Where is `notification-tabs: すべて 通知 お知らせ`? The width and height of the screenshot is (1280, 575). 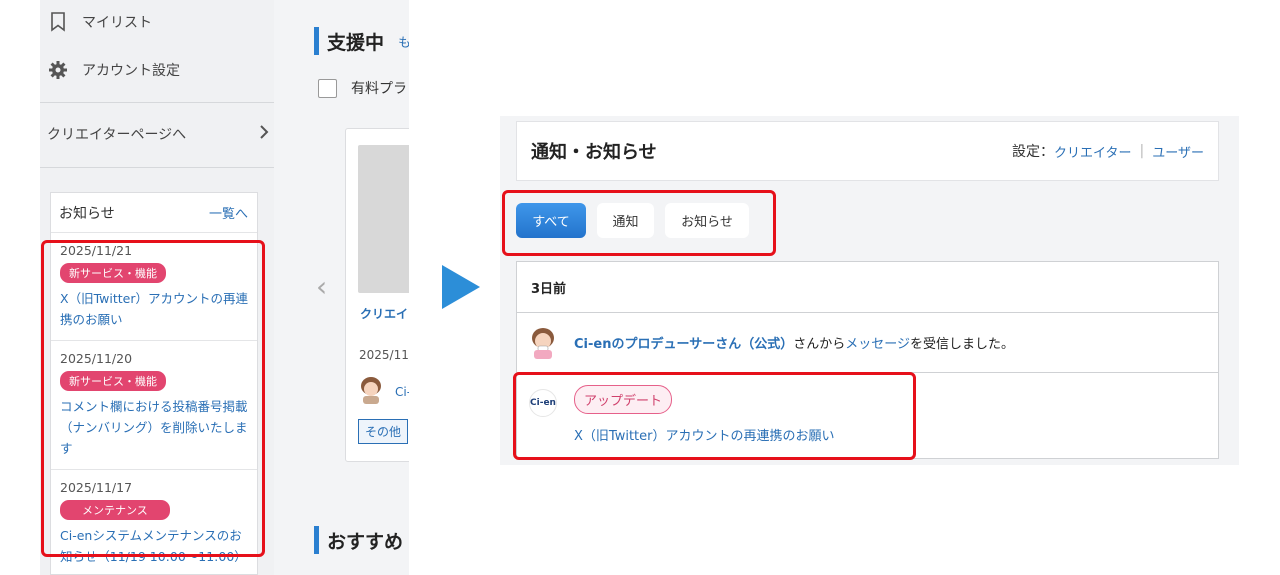
notification-tabs: すべて 通知 お知らせ is located at coordinates (632, 220).